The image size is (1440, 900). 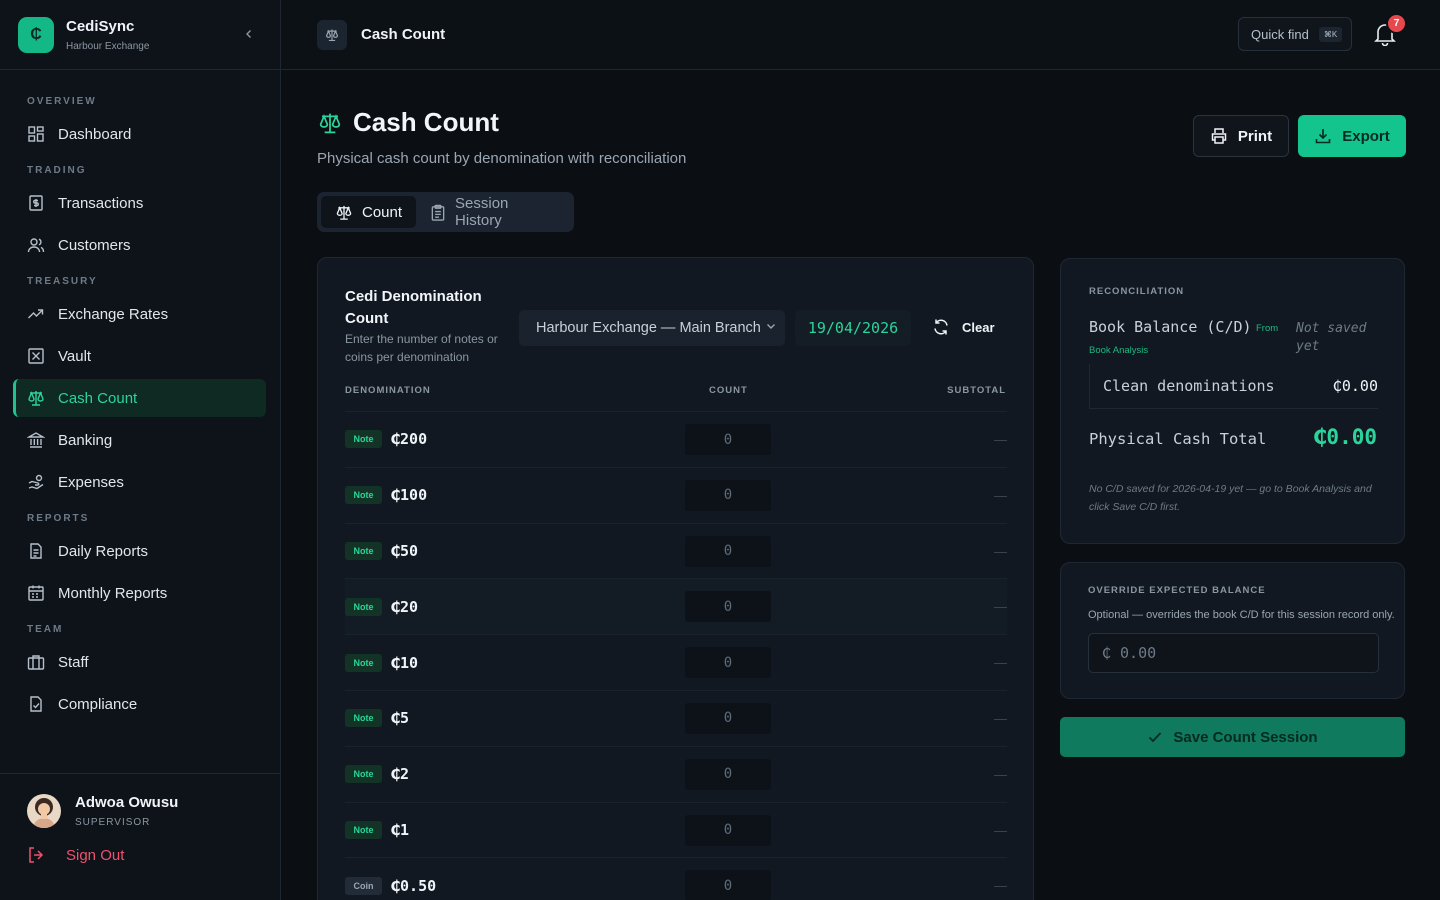 What do you see at coordinates (1280, 34) in the screenshot?
I see `quick-find-label: Quick find` at bounding box center [1280, 34].